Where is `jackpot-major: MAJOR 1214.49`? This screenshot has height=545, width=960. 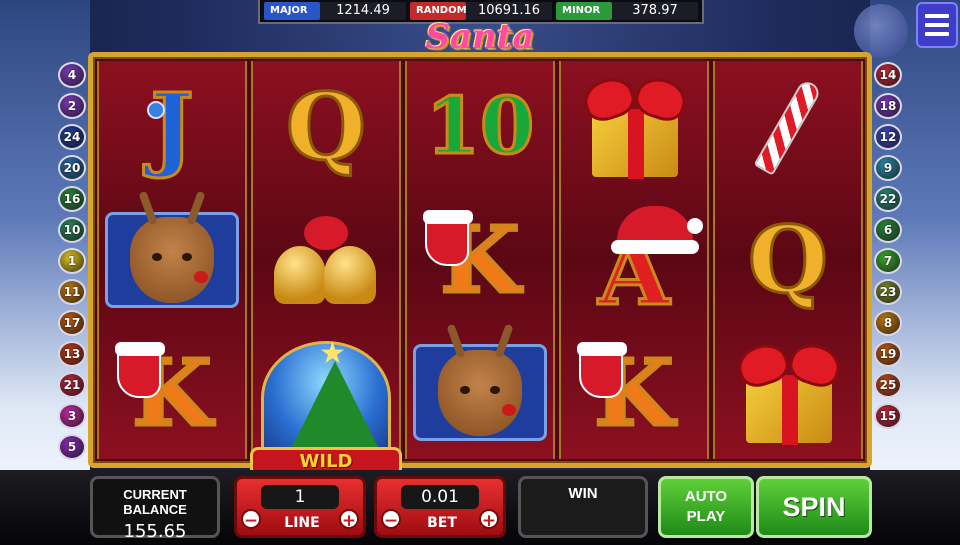
jackpot-major: MAJOR 1214.49 is located at coordinates (335, 11).